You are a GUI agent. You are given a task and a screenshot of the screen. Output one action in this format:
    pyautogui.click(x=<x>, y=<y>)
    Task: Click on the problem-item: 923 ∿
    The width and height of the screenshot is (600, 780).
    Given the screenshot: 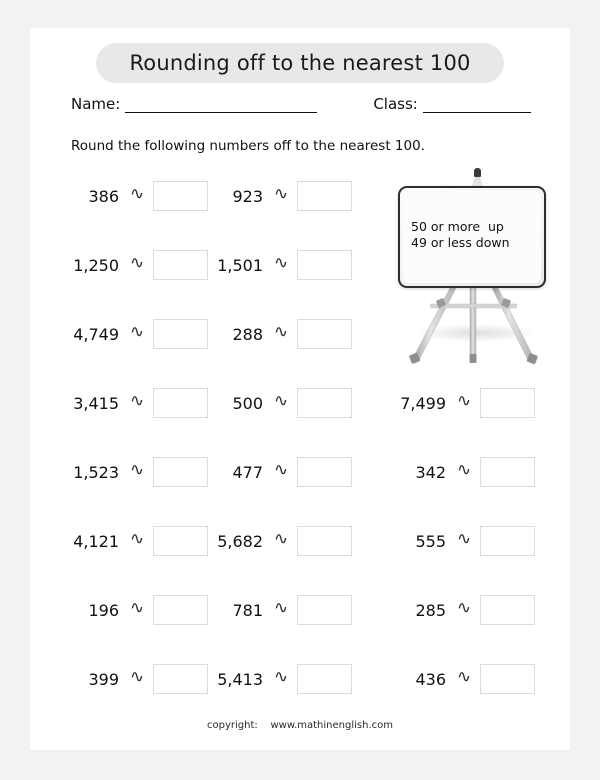 What is the action you would take?
    pyautogui.click(x=280, y=196)
    